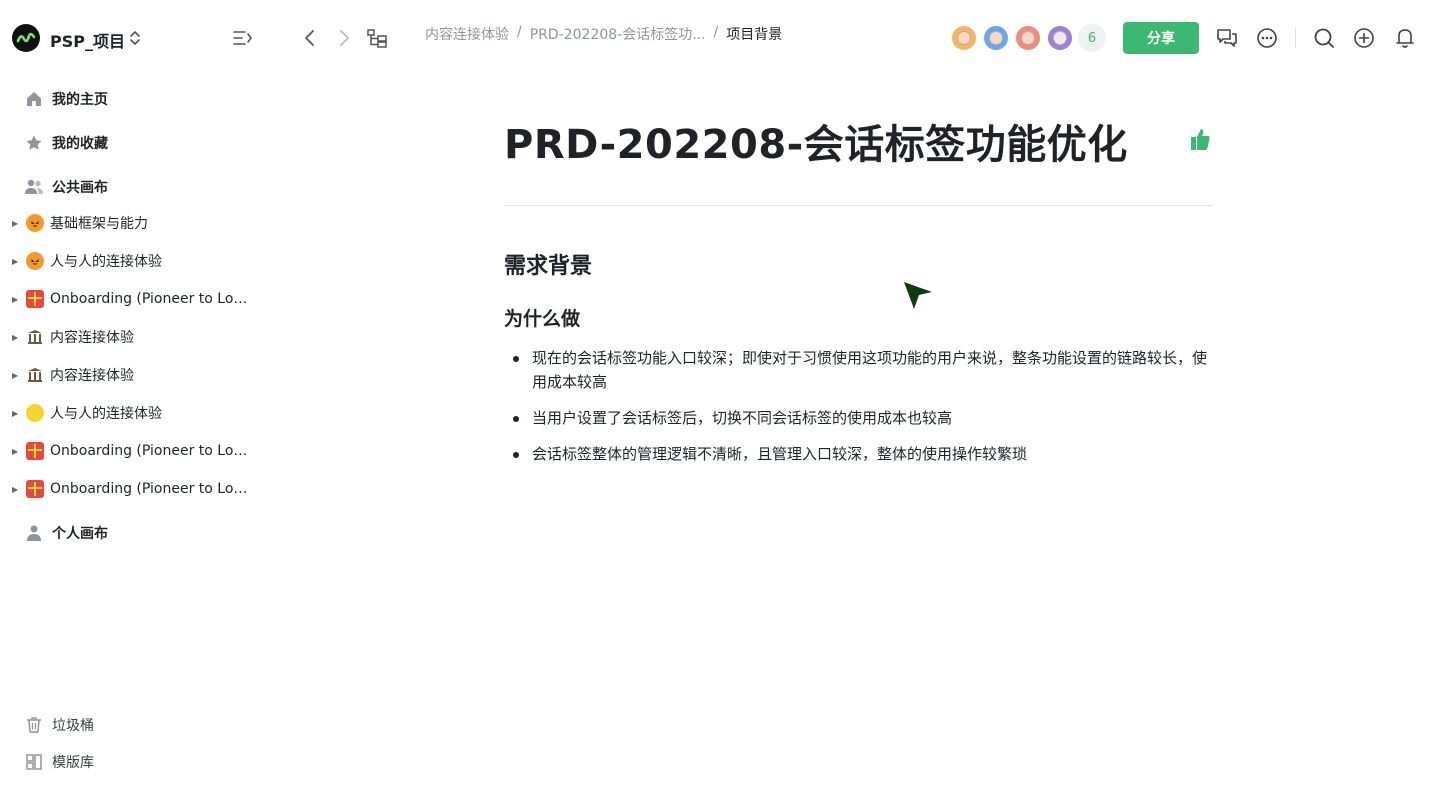 Image resolution: width=1440 pixels, height=800 pixels. I want to click on add-icon, so click(1364, 38).